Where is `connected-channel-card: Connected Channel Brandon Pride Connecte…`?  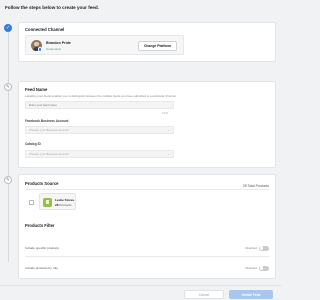 connected-channel-card: Connected Channel Brandon Pride Connecte… is located at coordinates (147, 42).